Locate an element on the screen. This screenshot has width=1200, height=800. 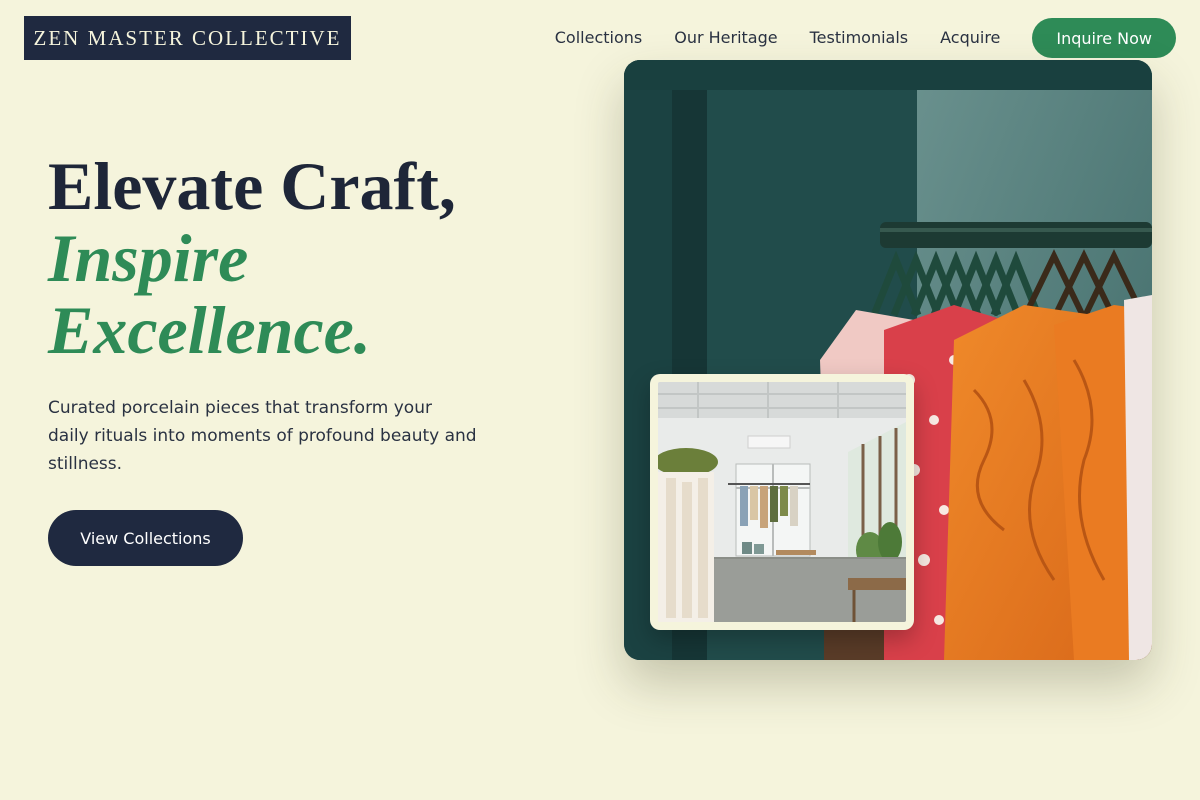
boutique-interior-photo is located at coordinates (782, 502).